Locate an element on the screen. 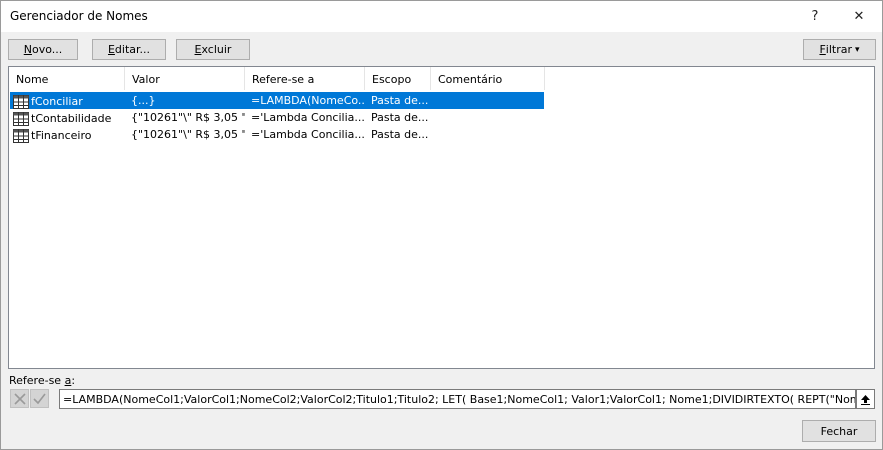  chevron-down-icon: ▾ is located at coordinates (857, 49).